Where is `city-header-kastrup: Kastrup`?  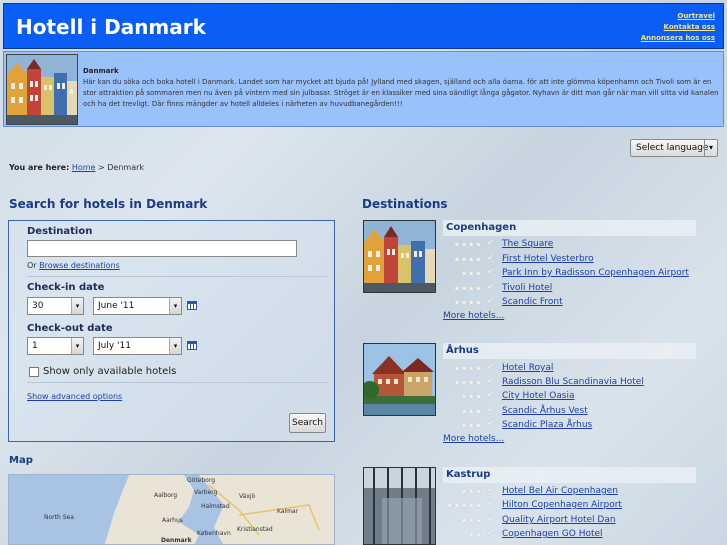 city-header-kastrup: Kastrup is located at coordinates (569, 475).